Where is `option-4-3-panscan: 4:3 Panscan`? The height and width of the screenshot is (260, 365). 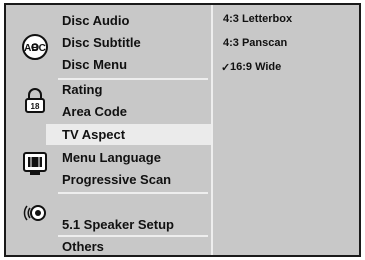
option-4-3-panscan: 4:3 Panscan is located at coordinates (255, 43).